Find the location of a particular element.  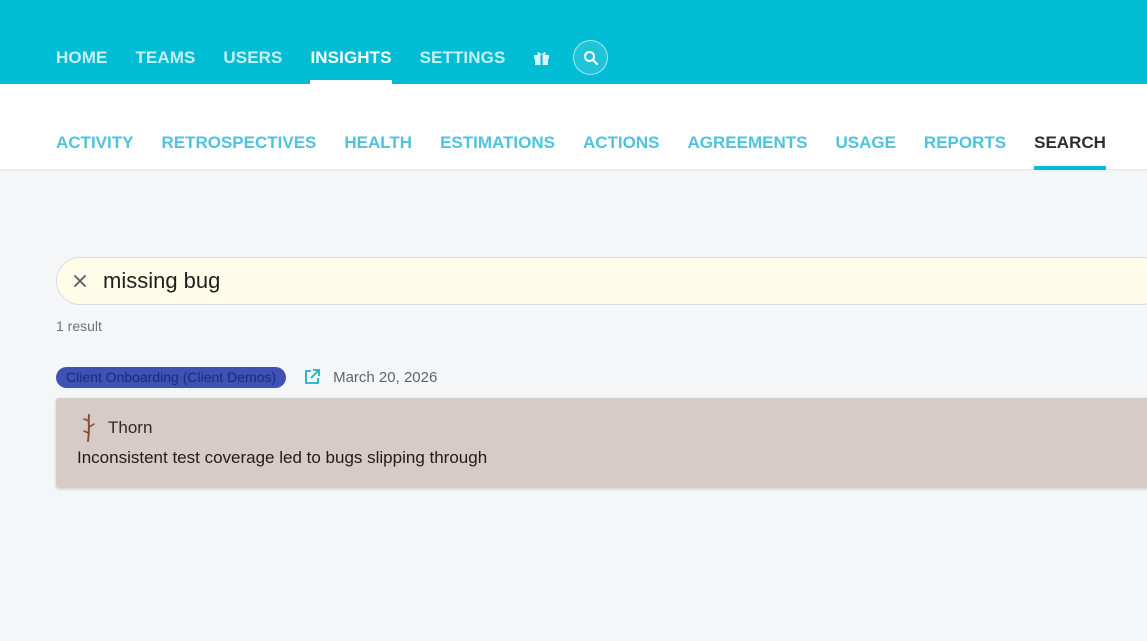

tab-reports: REPORTS is located at coordinates (965, 151).